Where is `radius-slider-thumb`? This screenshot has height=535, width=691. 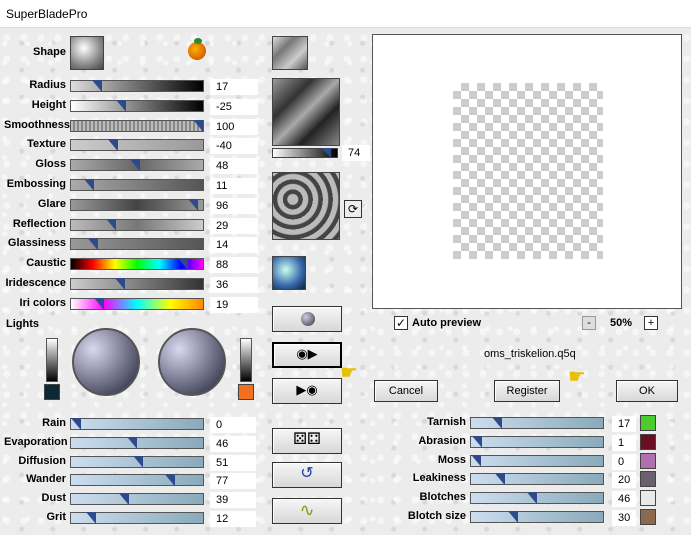 radius-slider-thumb is located at coordinates (97, 86).